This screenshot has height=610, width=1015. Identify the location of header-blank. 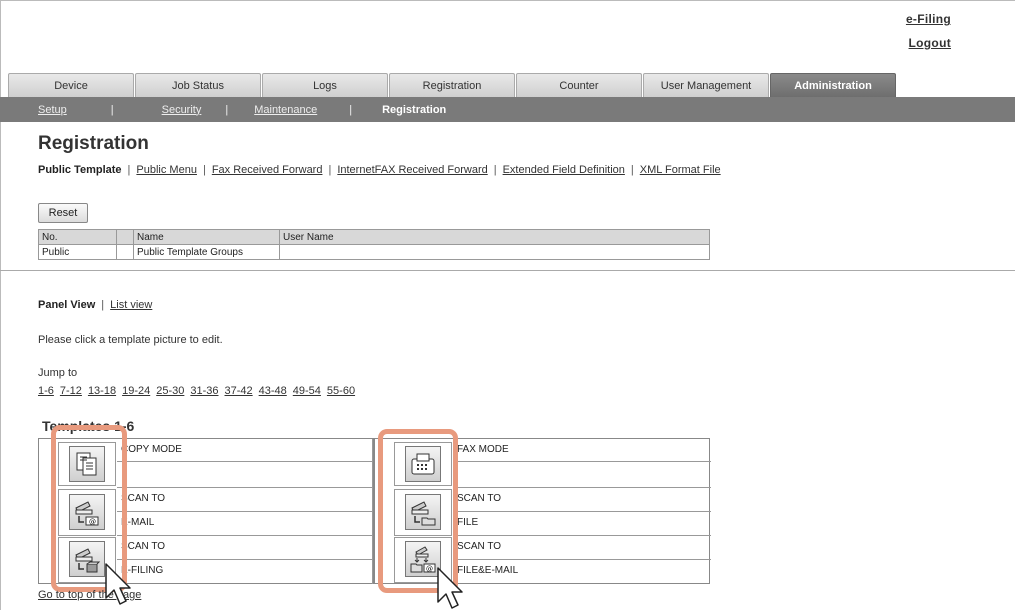
(125, 237).